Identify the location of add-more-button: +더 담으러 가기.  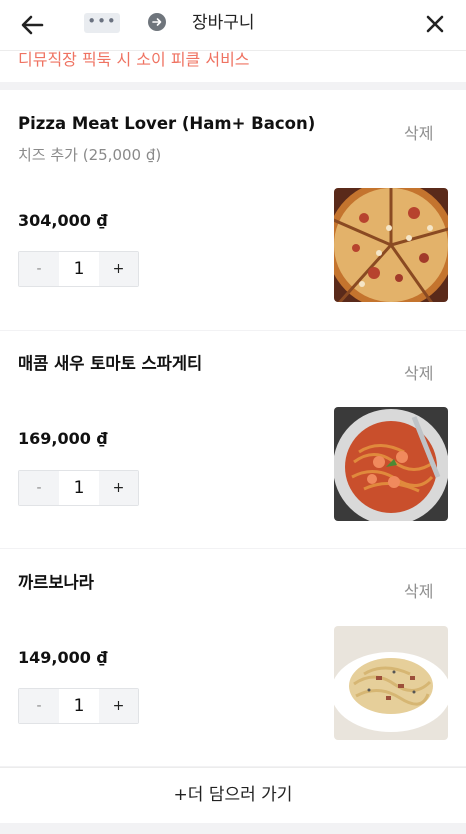
(233, 795).